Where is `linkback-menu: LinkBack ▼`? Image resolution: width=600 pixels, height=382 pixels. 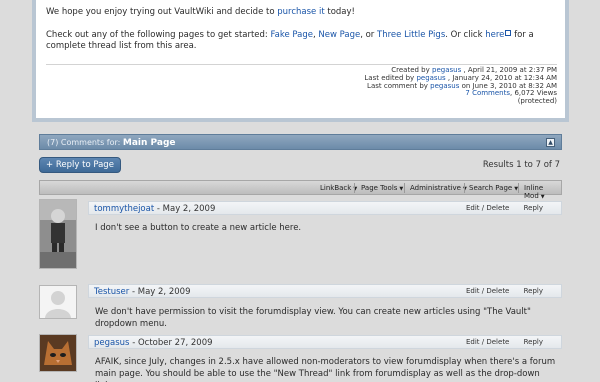
linkback-menu: LinkBack ▼ is located at coordinates (338, 188).